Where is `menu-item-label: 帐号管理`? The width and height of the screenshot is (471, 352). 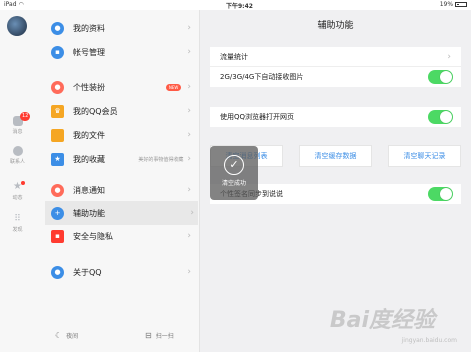
menu-item-label: 帐号管理 is located at coordinates (89, 52).